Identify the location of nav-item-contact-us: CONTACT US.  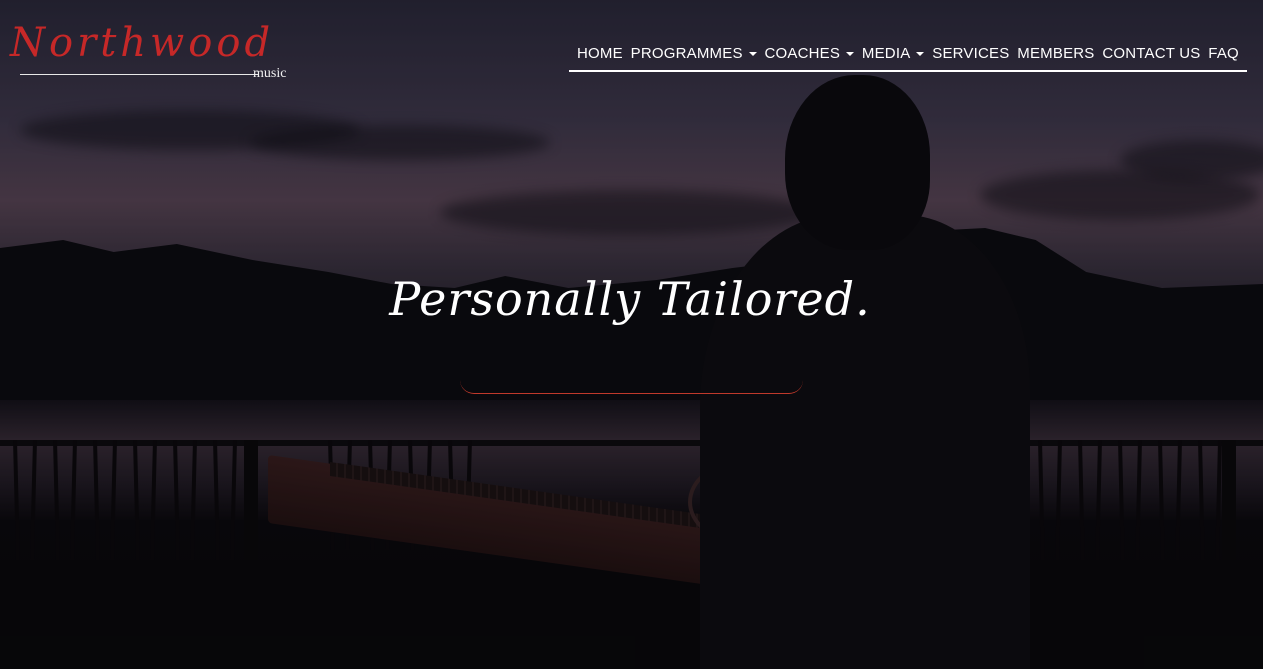
(1151, 53).